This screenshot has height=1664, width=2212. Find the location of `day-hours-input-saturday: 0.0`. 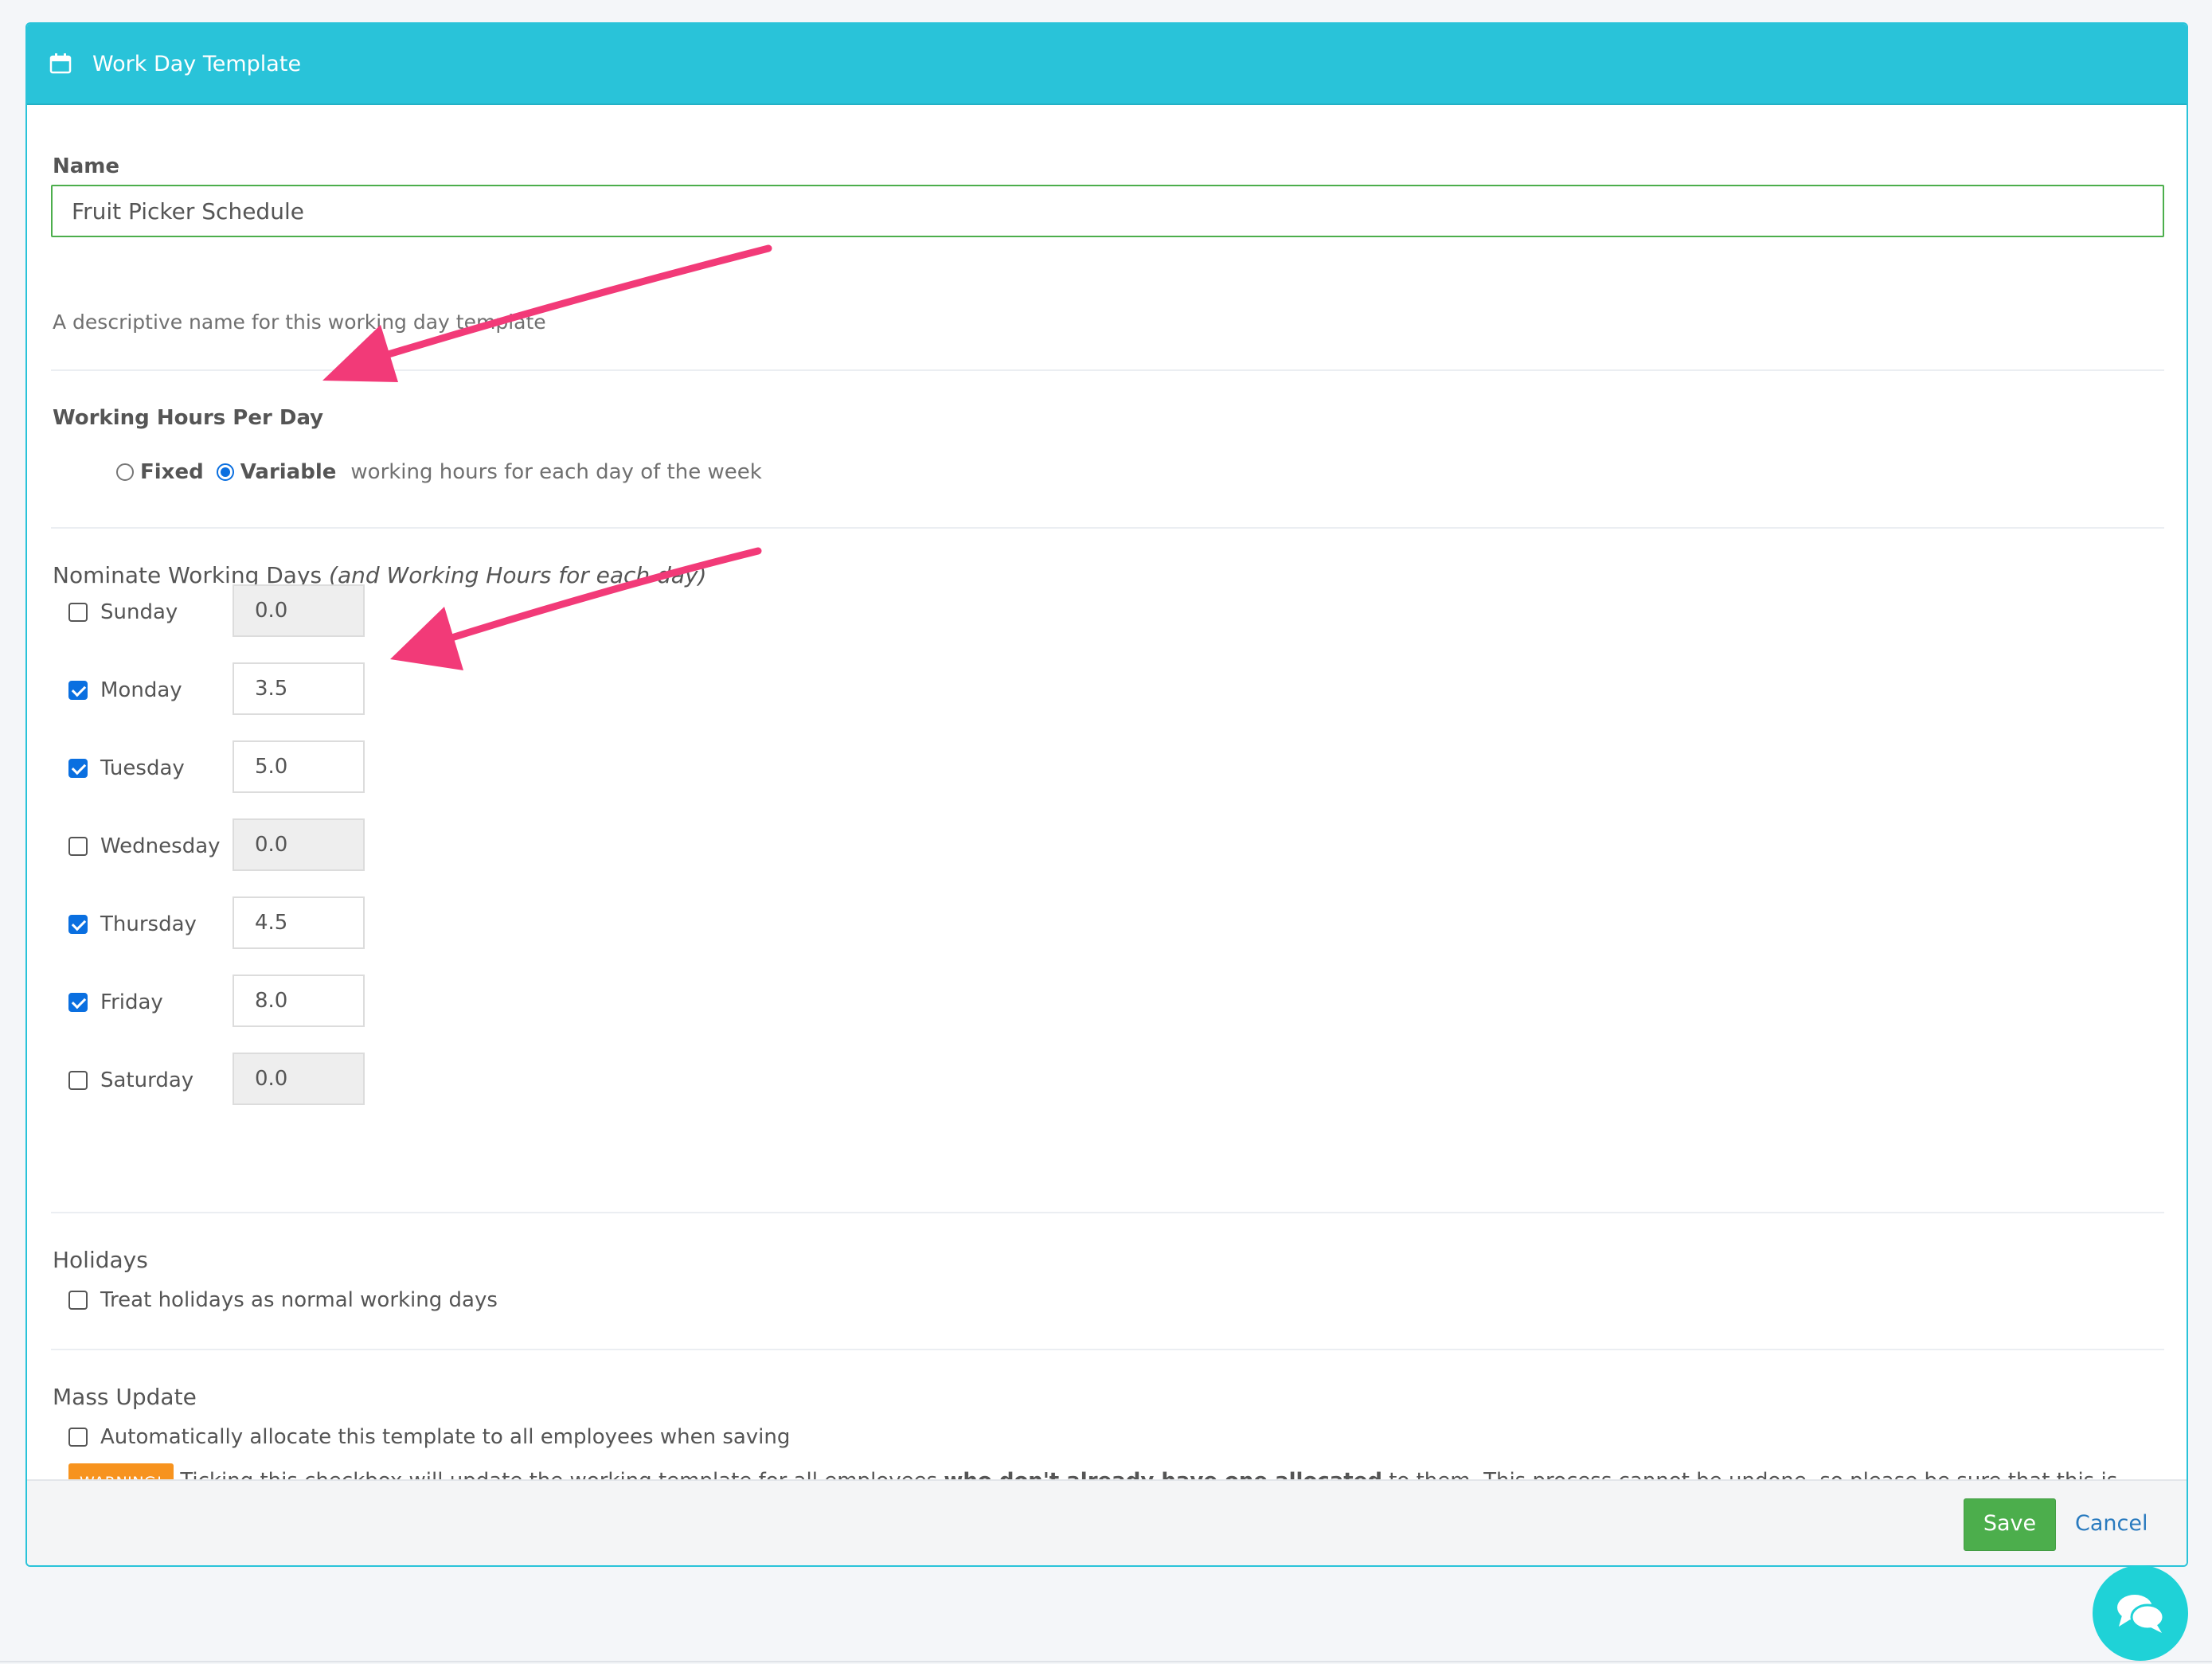

day-hours-input-saturday: 0.0 is located at coordinates (299, 1079).